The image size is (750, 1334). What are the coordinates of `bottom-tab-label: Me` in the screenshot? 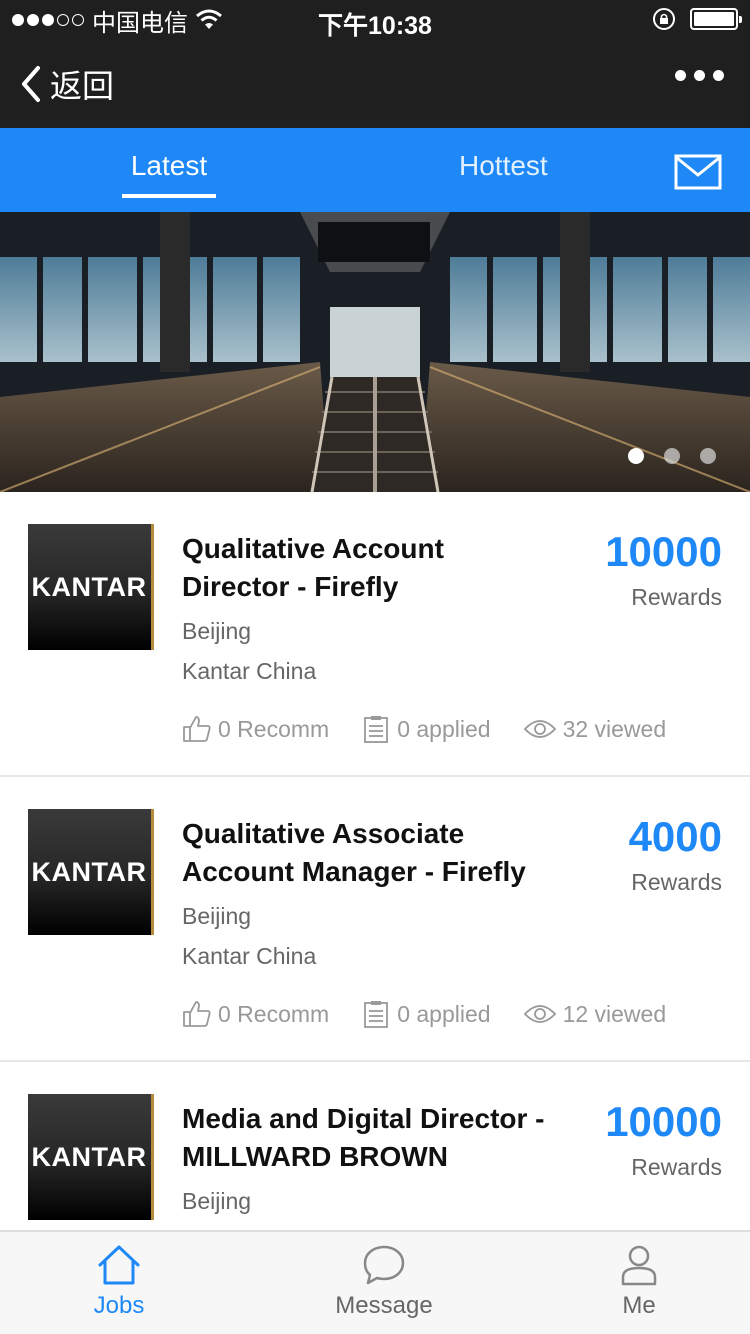 It's located at (639, 1305).